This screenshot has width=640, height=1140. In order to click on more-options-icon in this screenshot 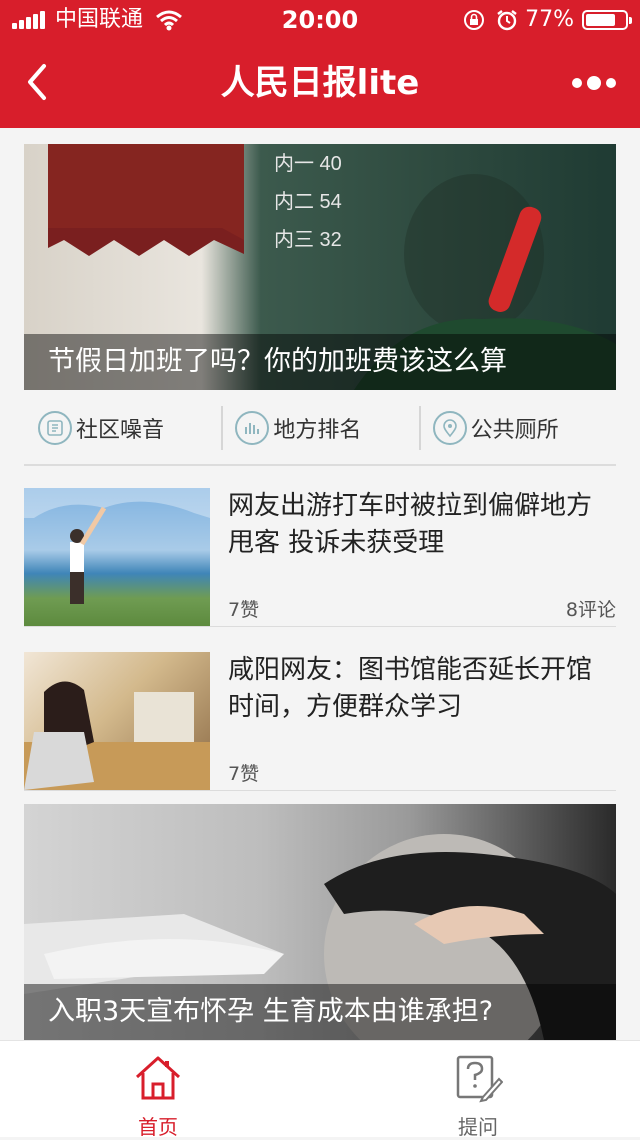, I will do `click(591, 83)`.